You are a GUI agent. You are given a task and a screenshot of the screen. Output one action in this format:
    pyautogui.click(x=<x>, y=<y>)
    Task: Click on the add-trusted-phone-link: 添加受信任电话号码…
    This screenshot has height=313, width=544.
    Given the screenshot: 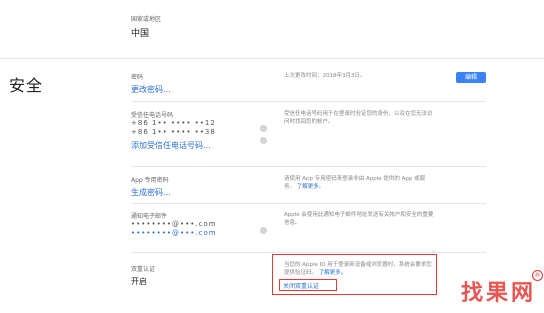 What is the action you would take?
    pyautogui.click(x=308, y=145)
    